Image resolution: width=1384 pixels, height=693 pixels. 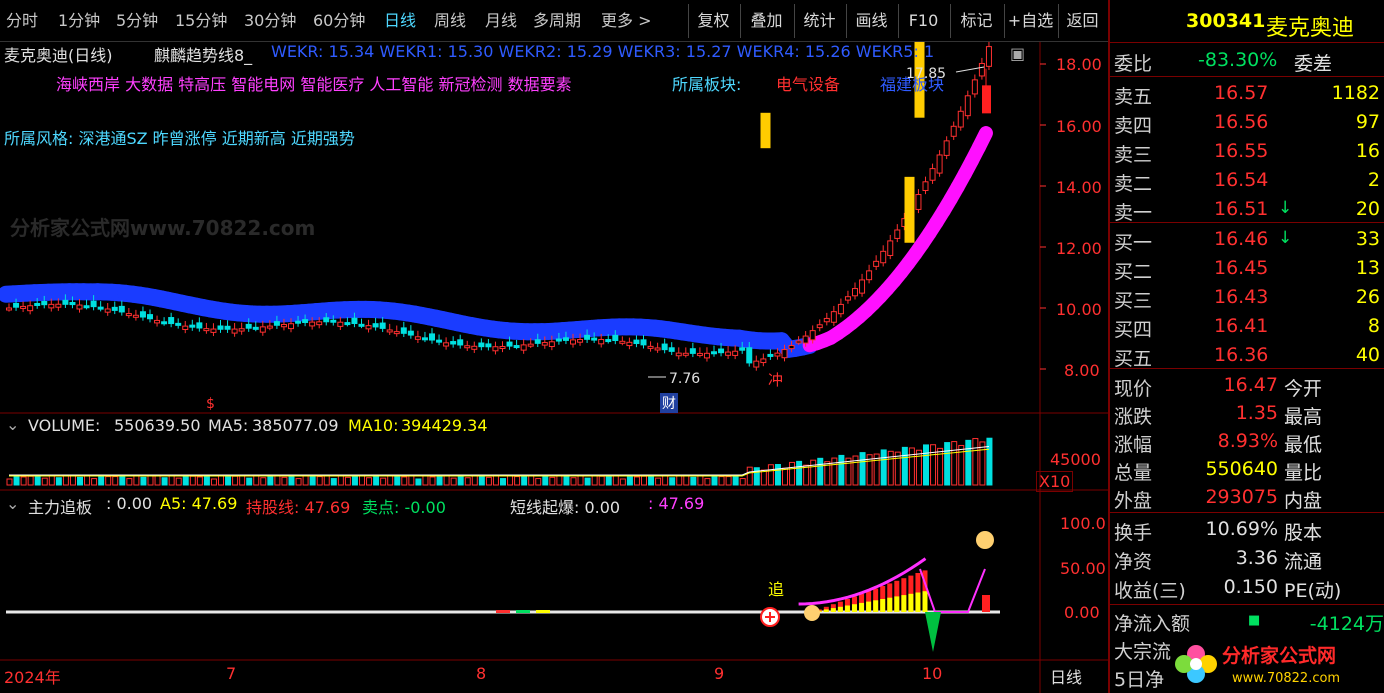 I want to click on stat-label: 现价, so click(x=1133, y=389).